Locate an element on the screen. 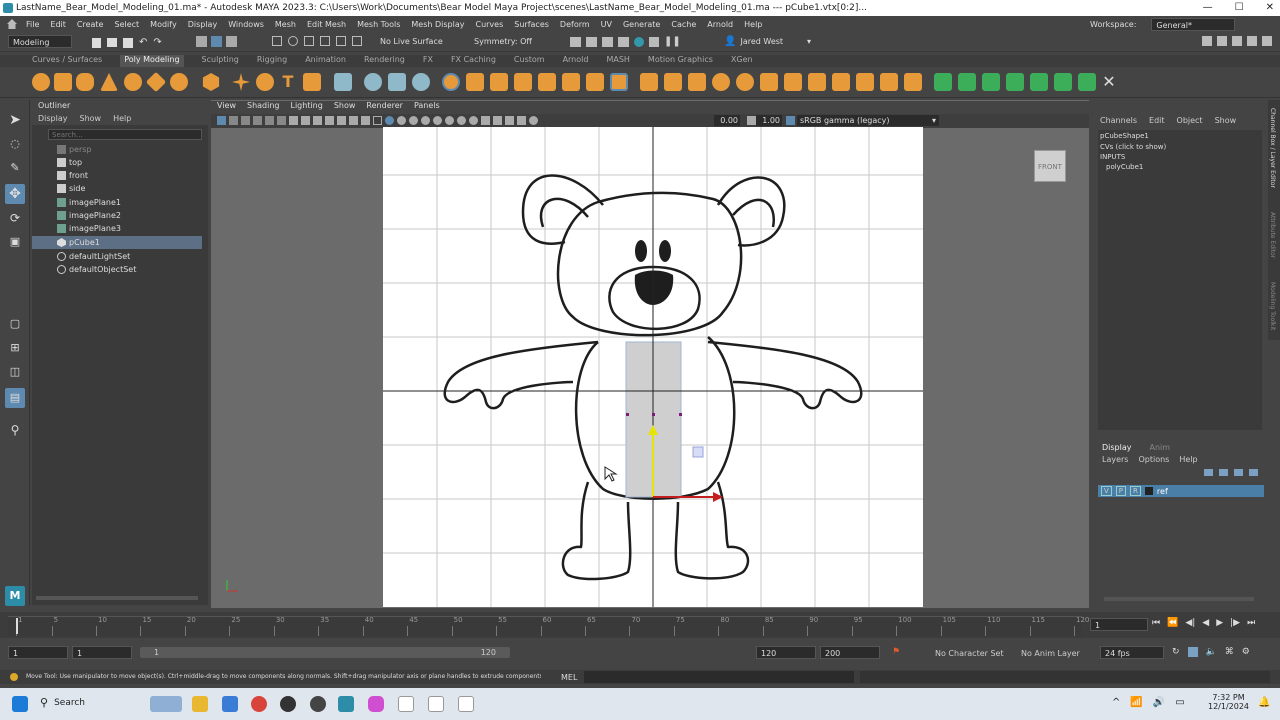  preferences-icon: ⚙ is located at coordinates (1246, 652).